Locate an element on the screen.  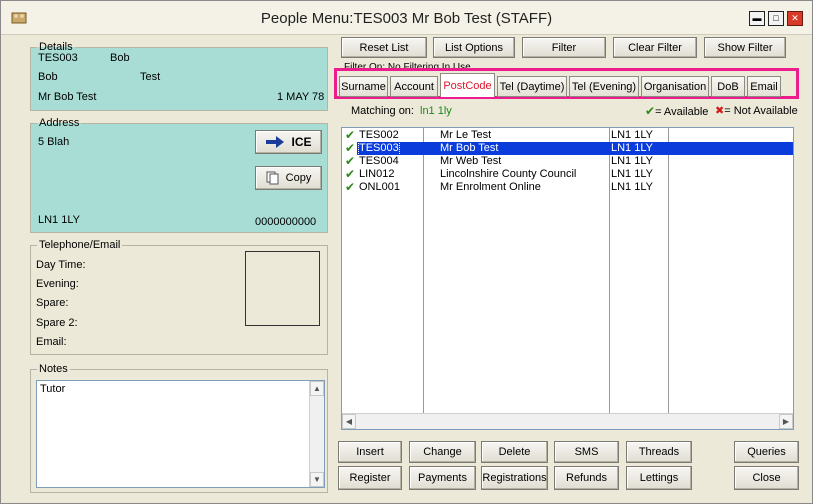
available-legend: ✔= Available is located at coordinates (676, 111).